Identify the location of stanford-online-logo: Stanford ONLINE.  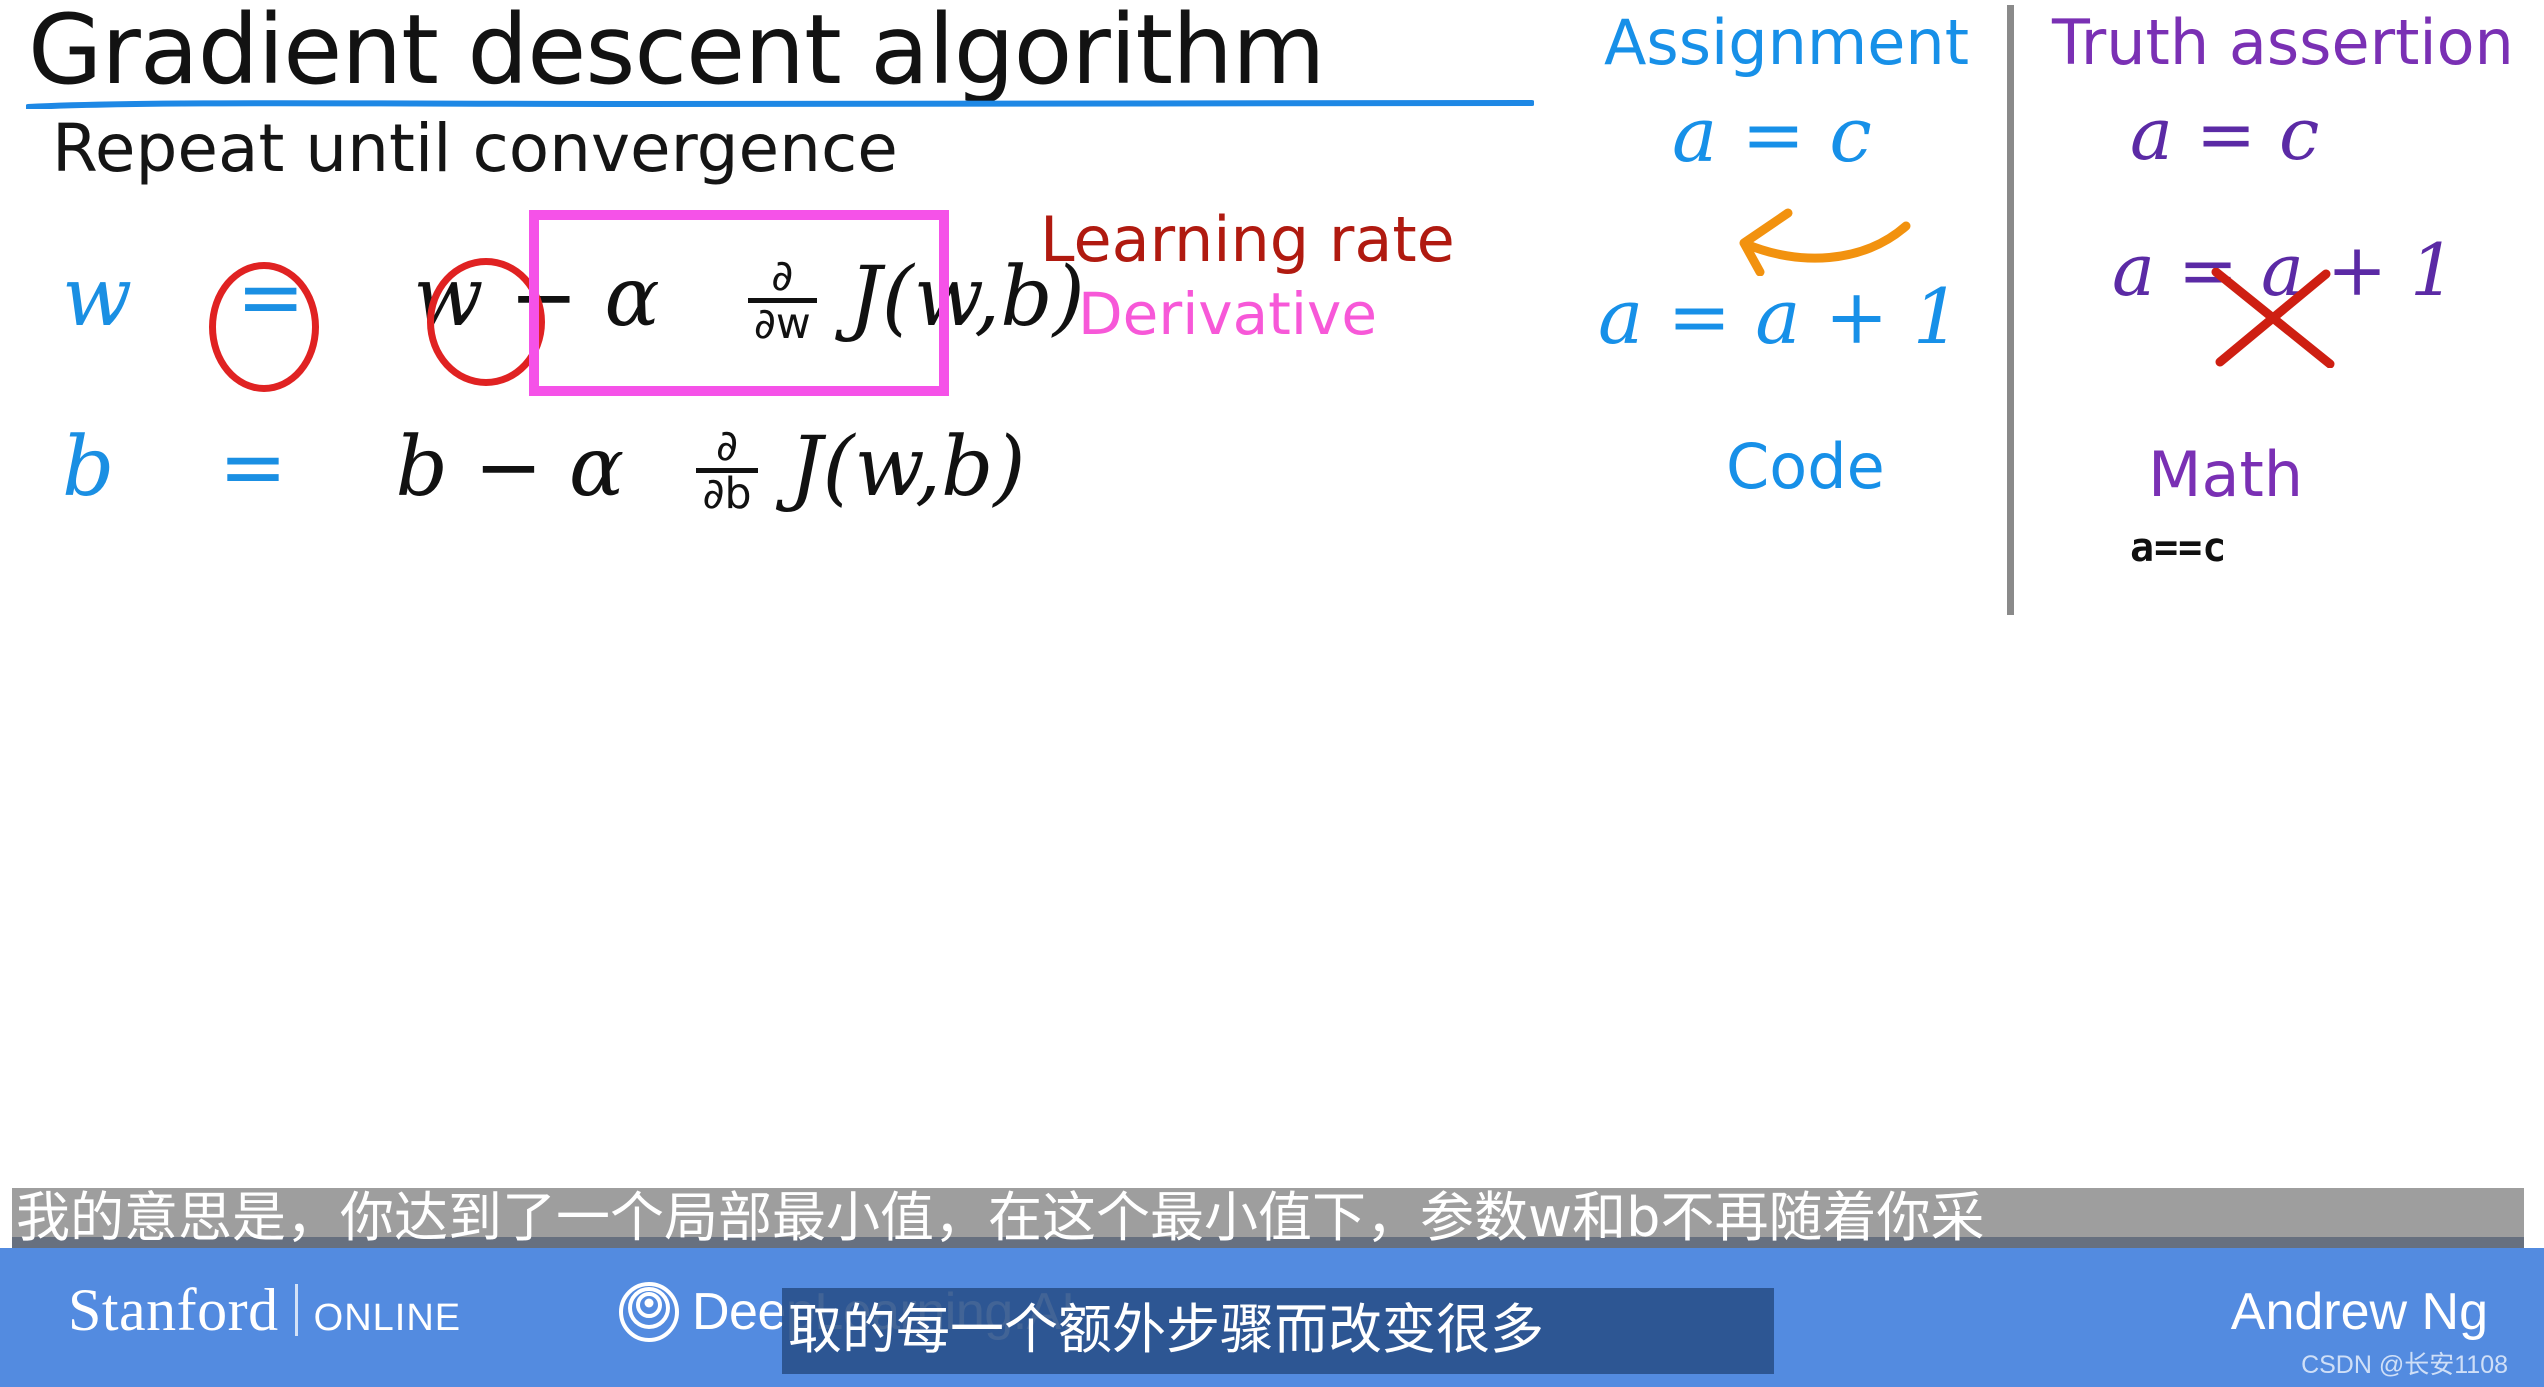
(264, 1309).